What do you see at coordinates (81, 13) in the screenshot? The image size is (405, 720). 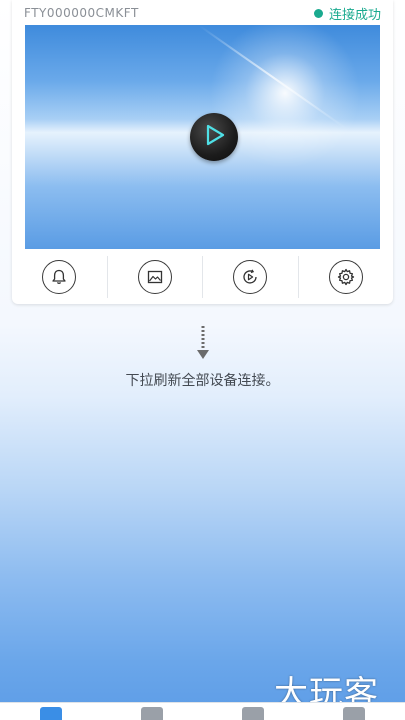 I see `device-id: FTY000000CMKFT` at bounding box center [81, 13].